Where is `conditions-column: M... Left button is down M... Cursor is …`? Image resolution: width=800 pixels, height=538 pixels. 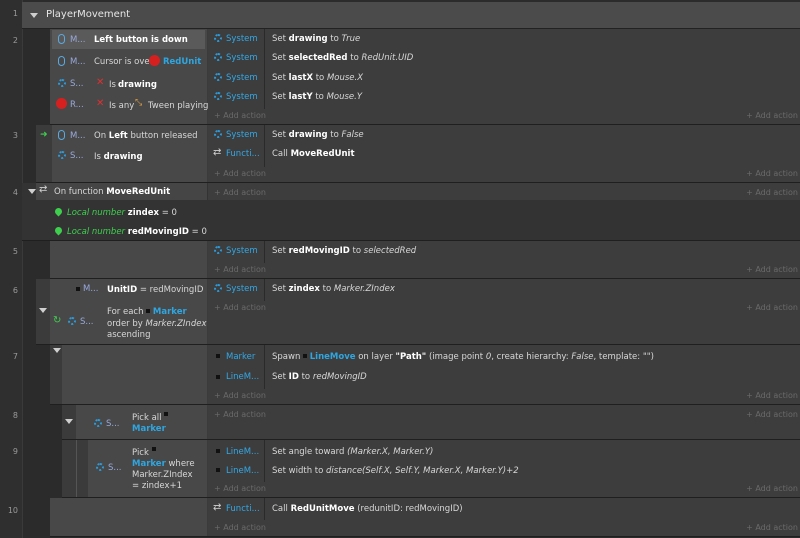 conditions-column: M... Left button is down M... Cursor is … is located at coordinates (129, 76).